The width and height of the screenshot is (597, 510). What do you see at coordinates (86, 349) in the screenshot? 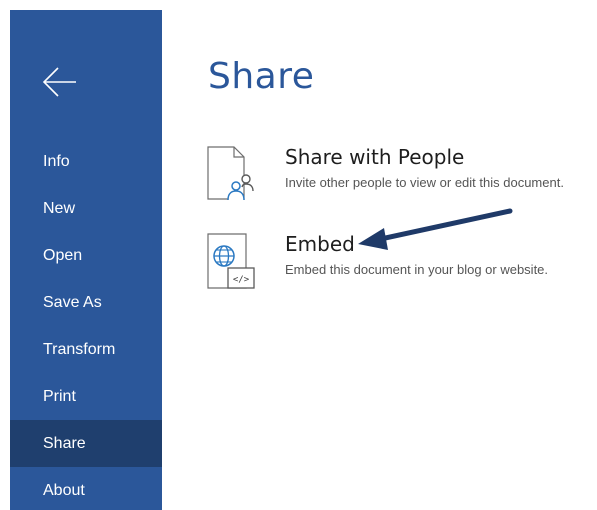
I see `nav-item-transform: Transform` at bounding box center [86, 349].